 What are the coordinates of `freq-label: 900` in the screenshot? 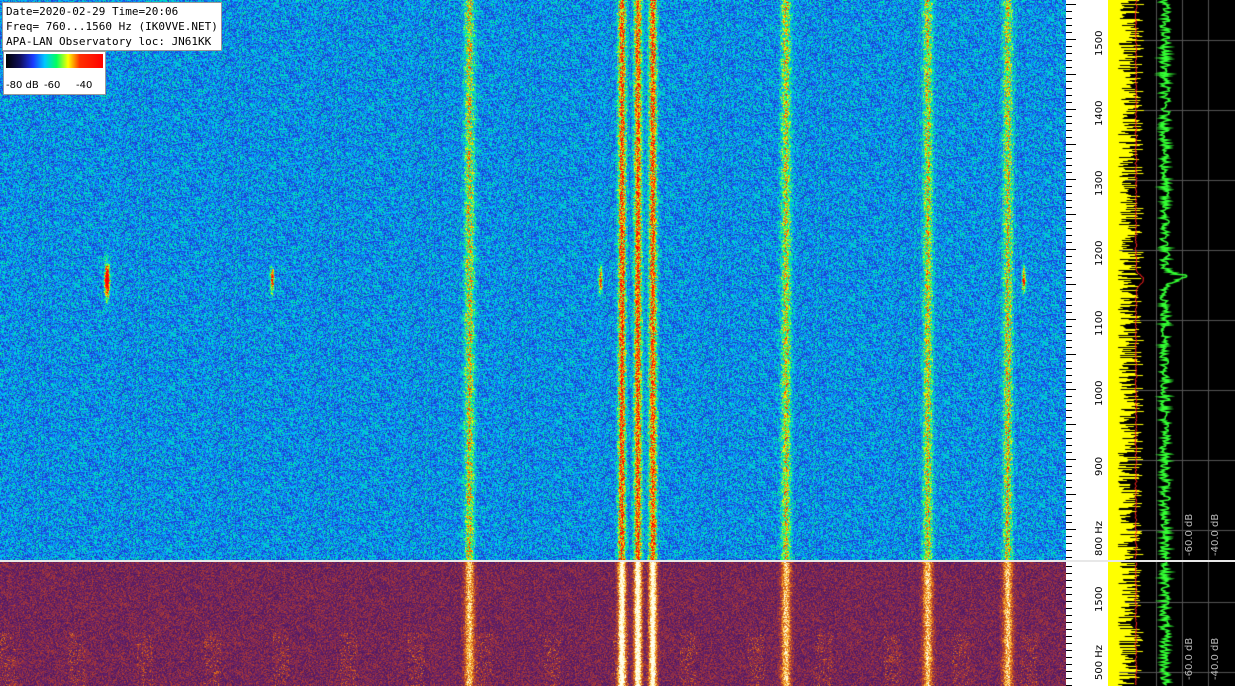 It's located at (1099, 466).